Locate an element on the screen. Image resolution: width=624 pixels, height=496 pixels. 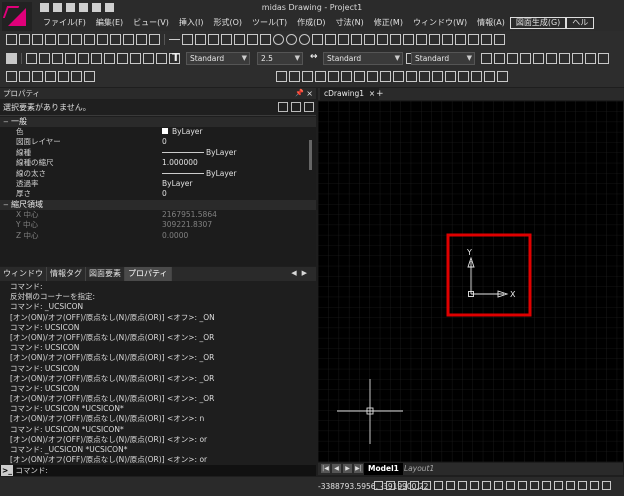
prop-row-thickness: 厚さ 0 is located at coordinates (158, 194).